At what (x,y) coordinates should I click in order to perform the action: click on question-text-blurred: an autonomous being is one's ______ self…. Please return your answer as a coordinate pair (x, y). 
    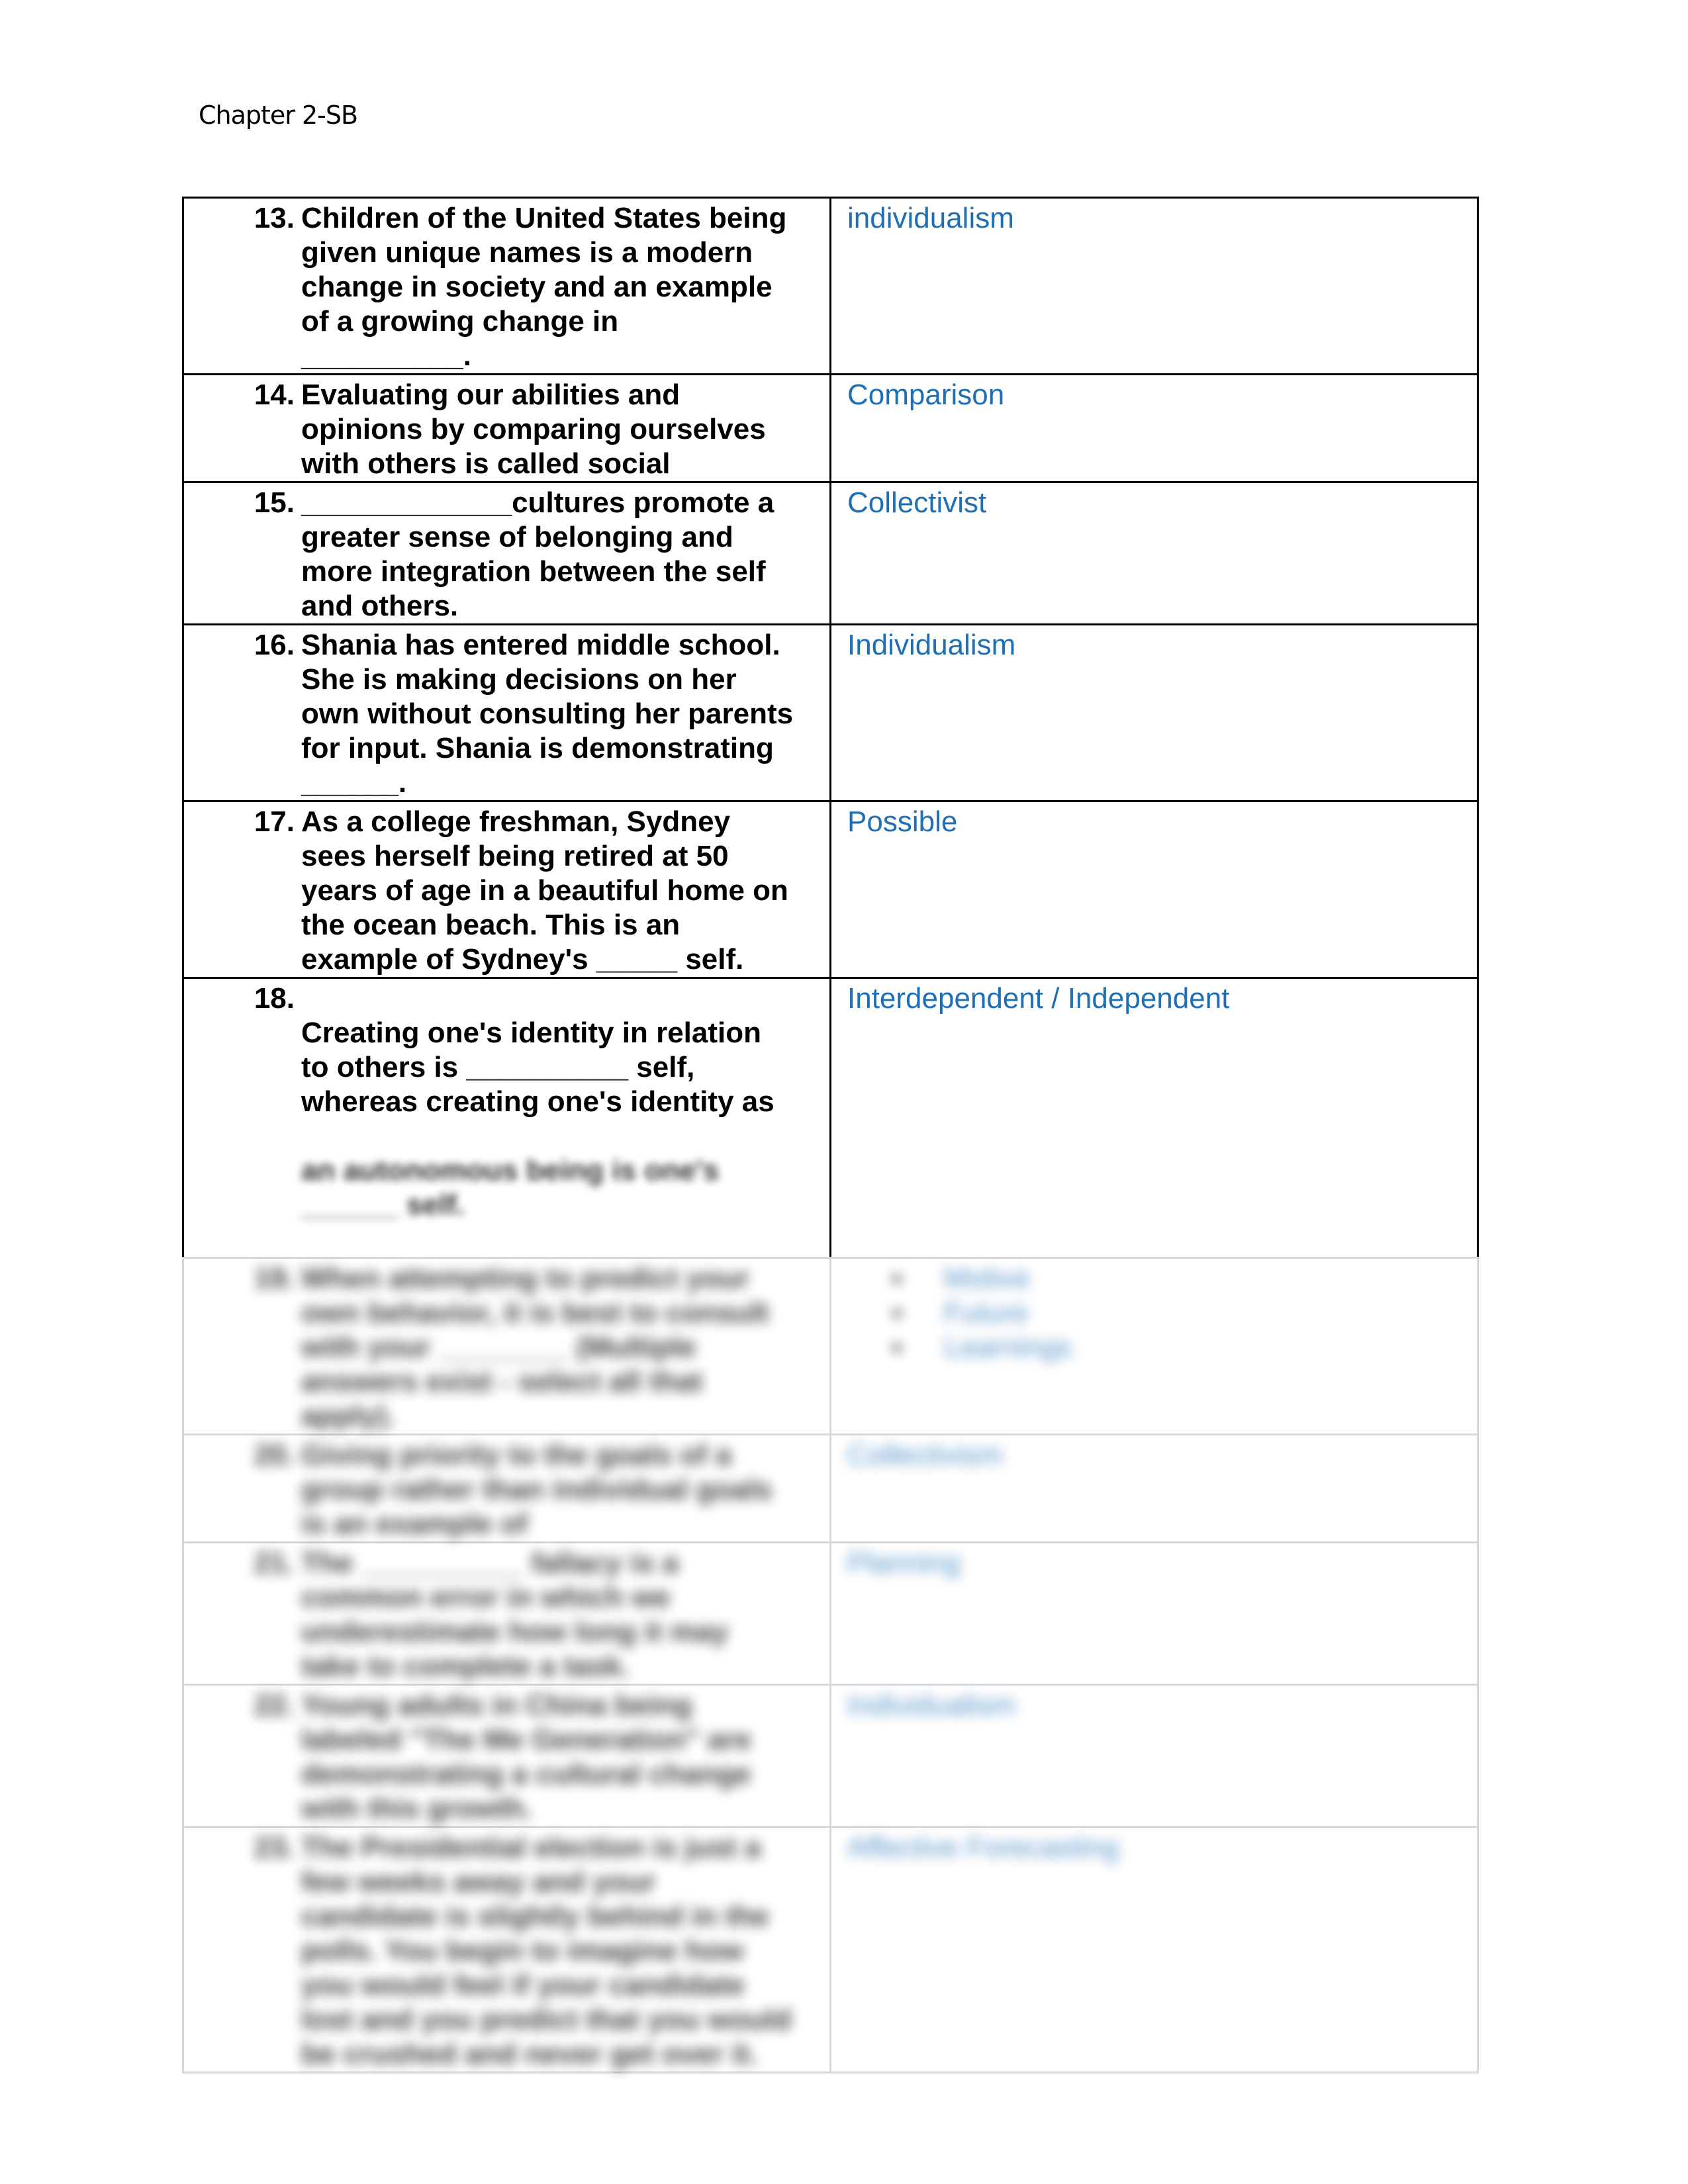
    Looking at the image, I should click on (510, 1187).